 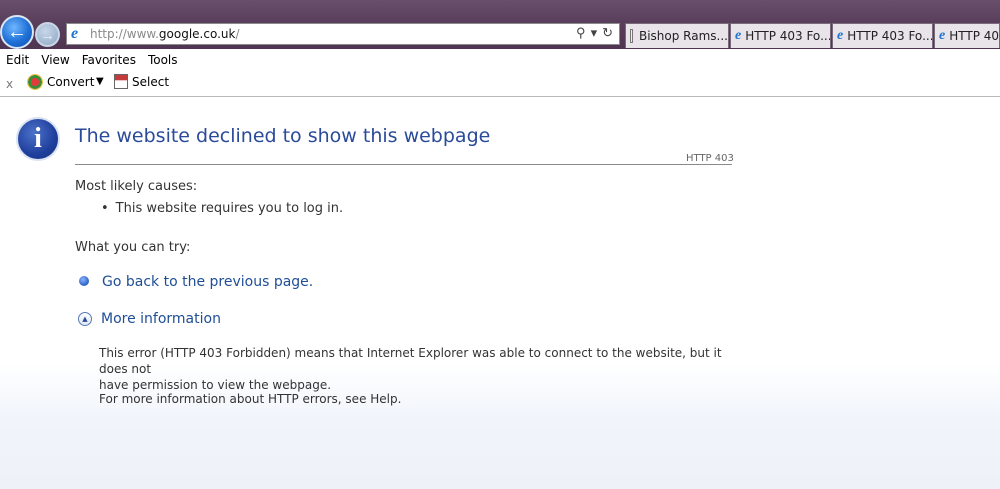 I want to click on close-toolbar-icon: x, so click(x=9, y=84).